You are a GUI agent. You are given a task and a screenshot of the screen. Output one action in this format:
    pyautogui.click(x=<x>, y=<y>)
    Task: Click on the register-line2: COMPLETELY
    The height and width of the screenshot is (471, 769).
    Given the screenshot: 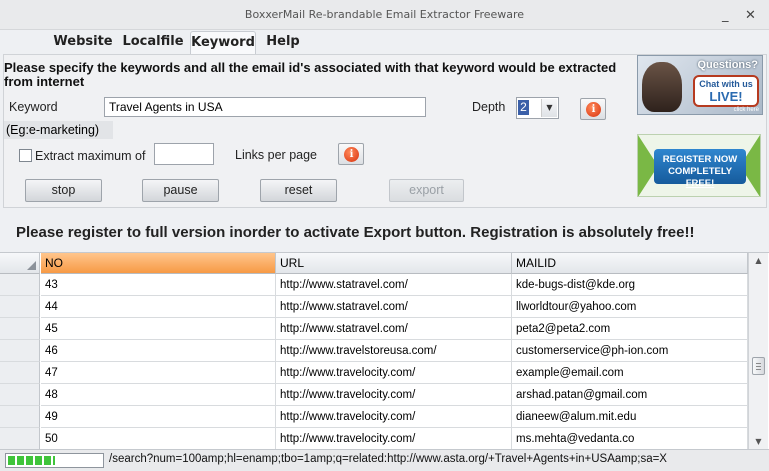 What is the action you would take?
    pyautogui.click(x=700, y=171)
    